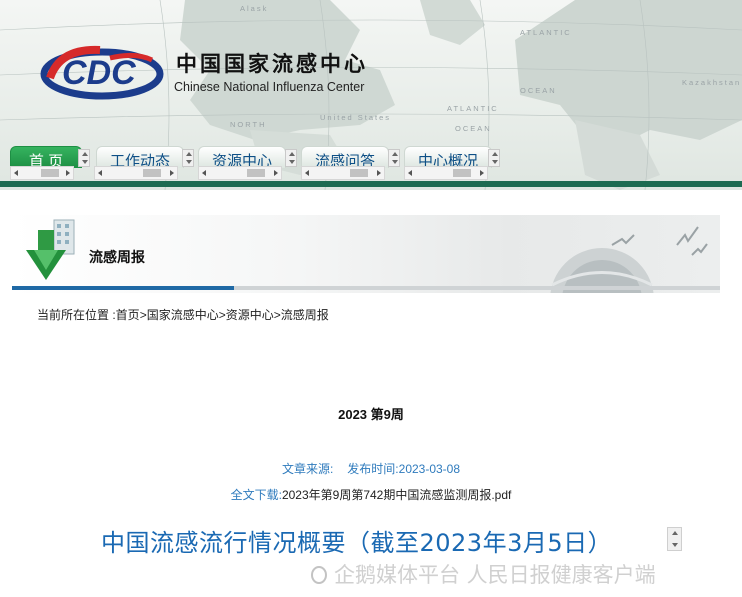  I want to click on map-label: United States, so click(356, 117).